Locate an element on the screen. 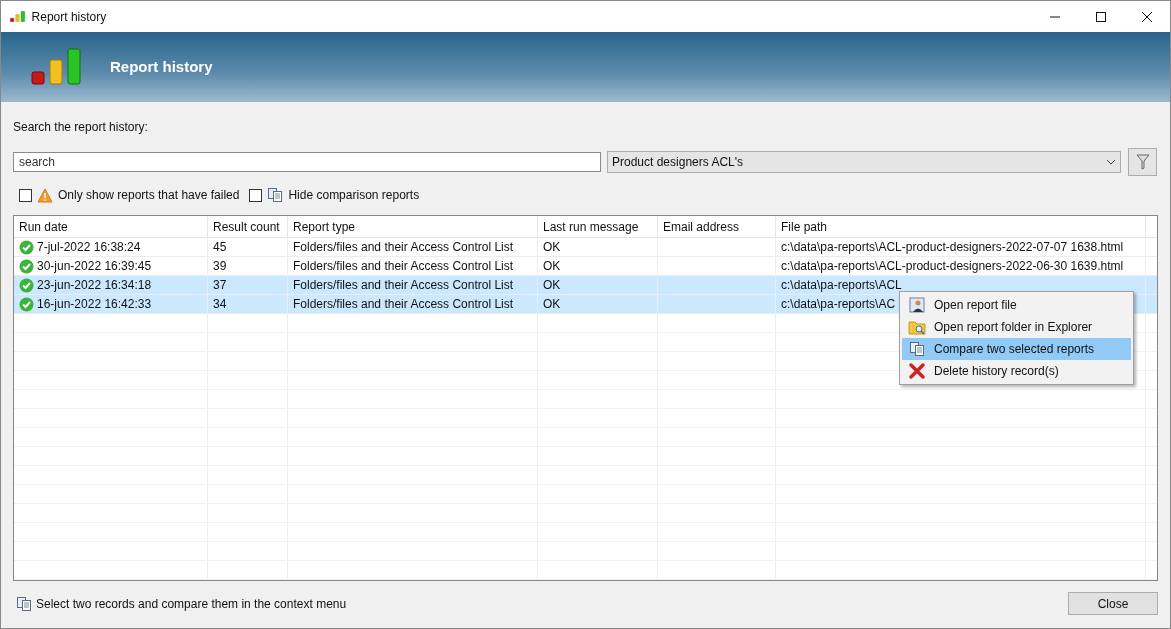  folder-search-icon is located at coordinates (917, 327).